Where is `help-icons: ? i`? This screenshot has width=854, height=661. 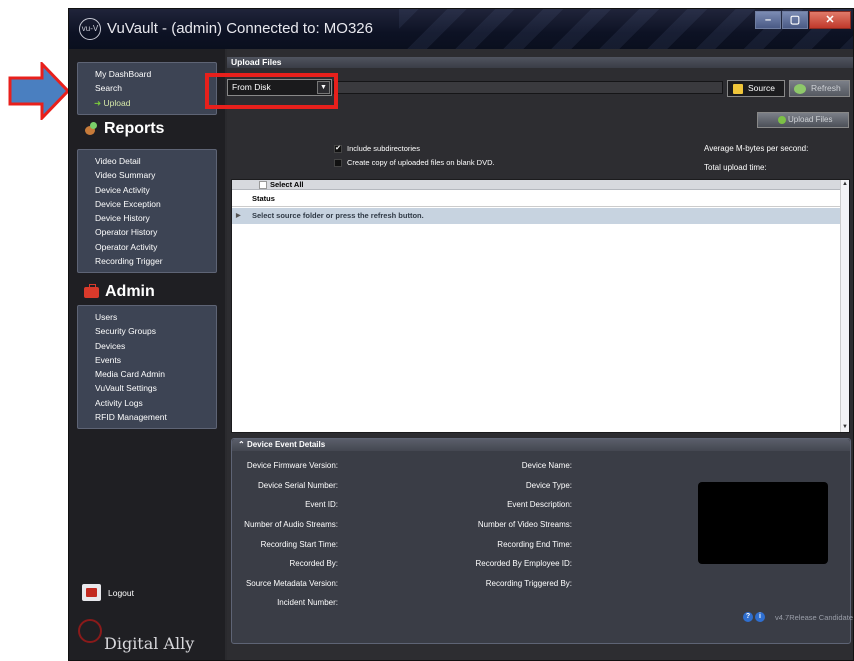 help-icons: ? i is located at coordinates (754, 617).